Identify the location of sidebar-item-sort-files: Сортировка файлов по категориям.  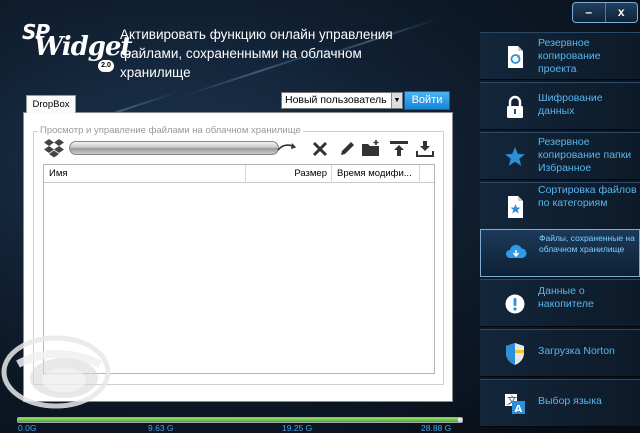
(560, 206).